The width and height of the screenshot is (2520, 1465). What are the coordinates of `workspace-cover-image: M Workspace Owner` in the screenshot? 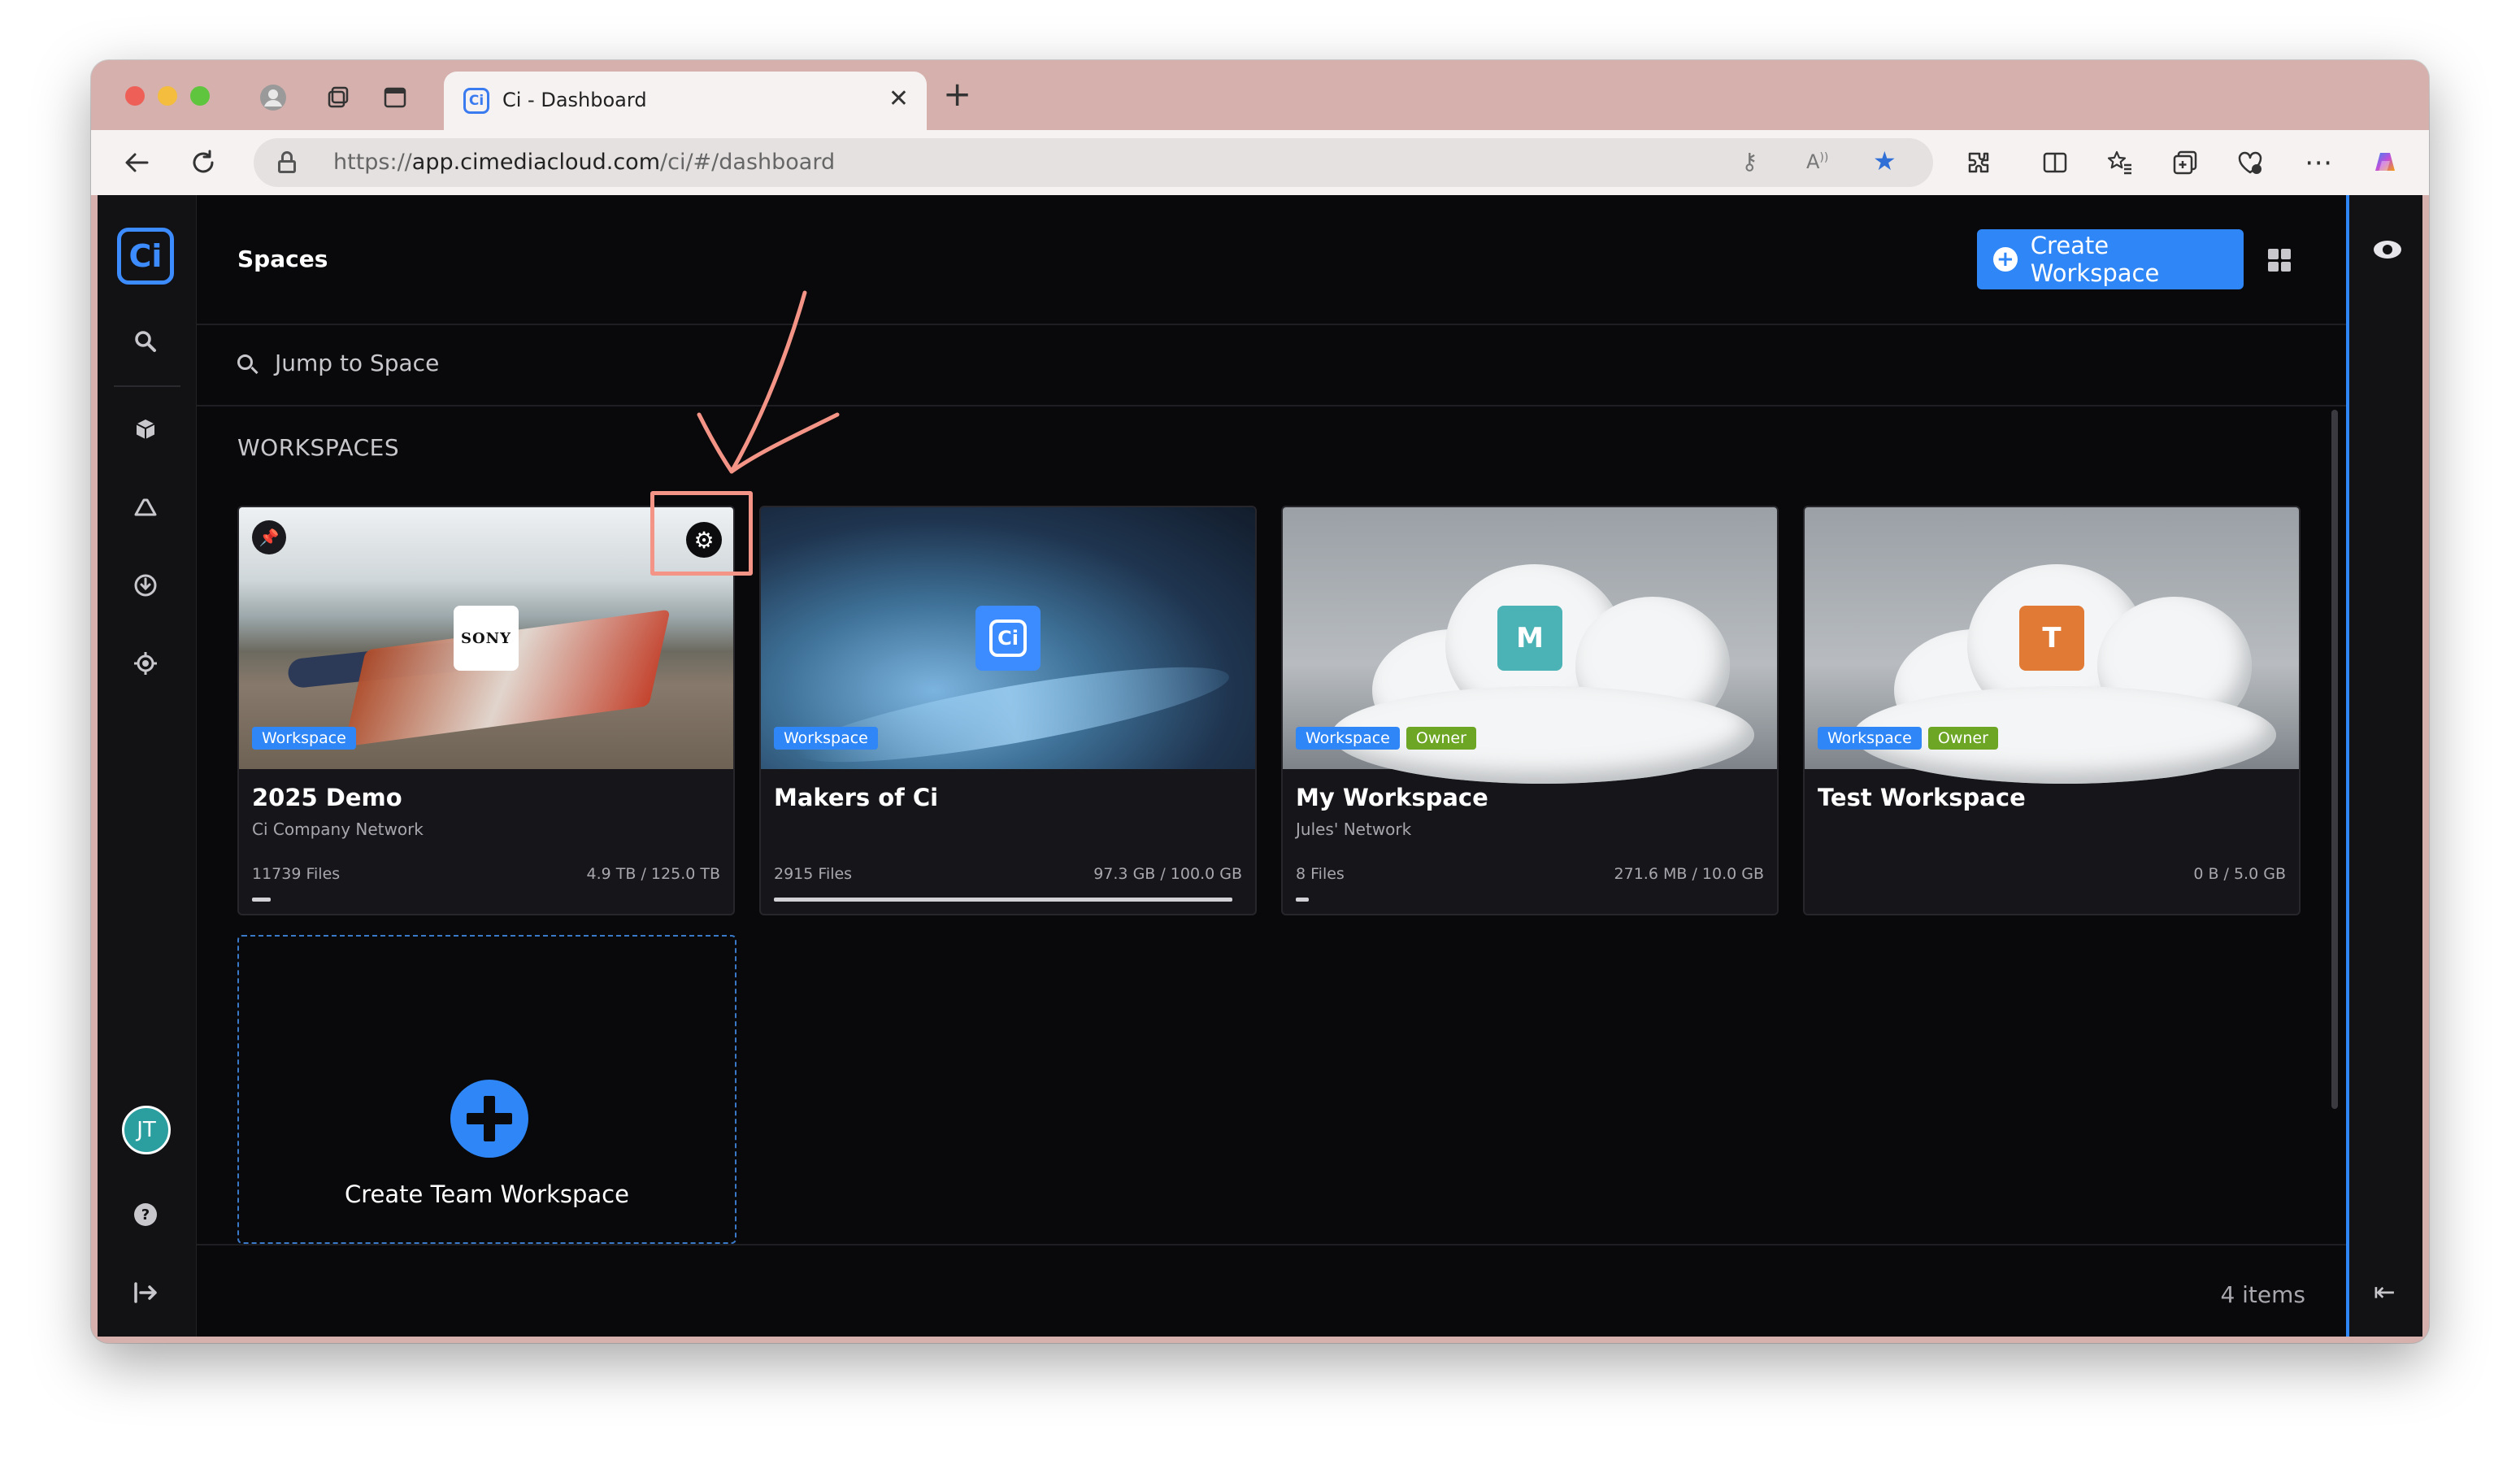 It's located at (1530, 645).